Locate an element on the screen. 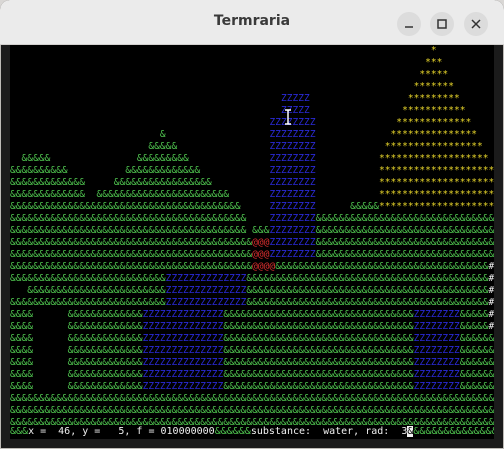  terrain-row: *** is located at coordinates (434, 62).